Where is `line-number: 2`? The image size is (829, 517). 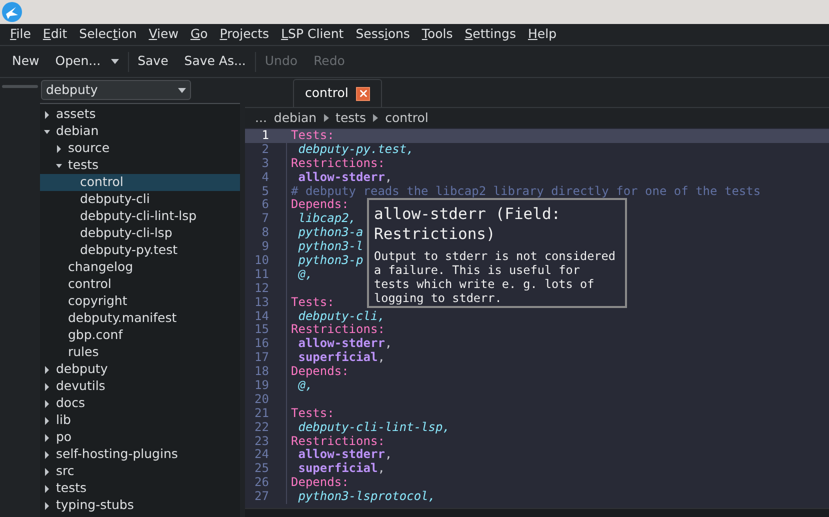
line-number: 2 is located at coordinates (264, 149).